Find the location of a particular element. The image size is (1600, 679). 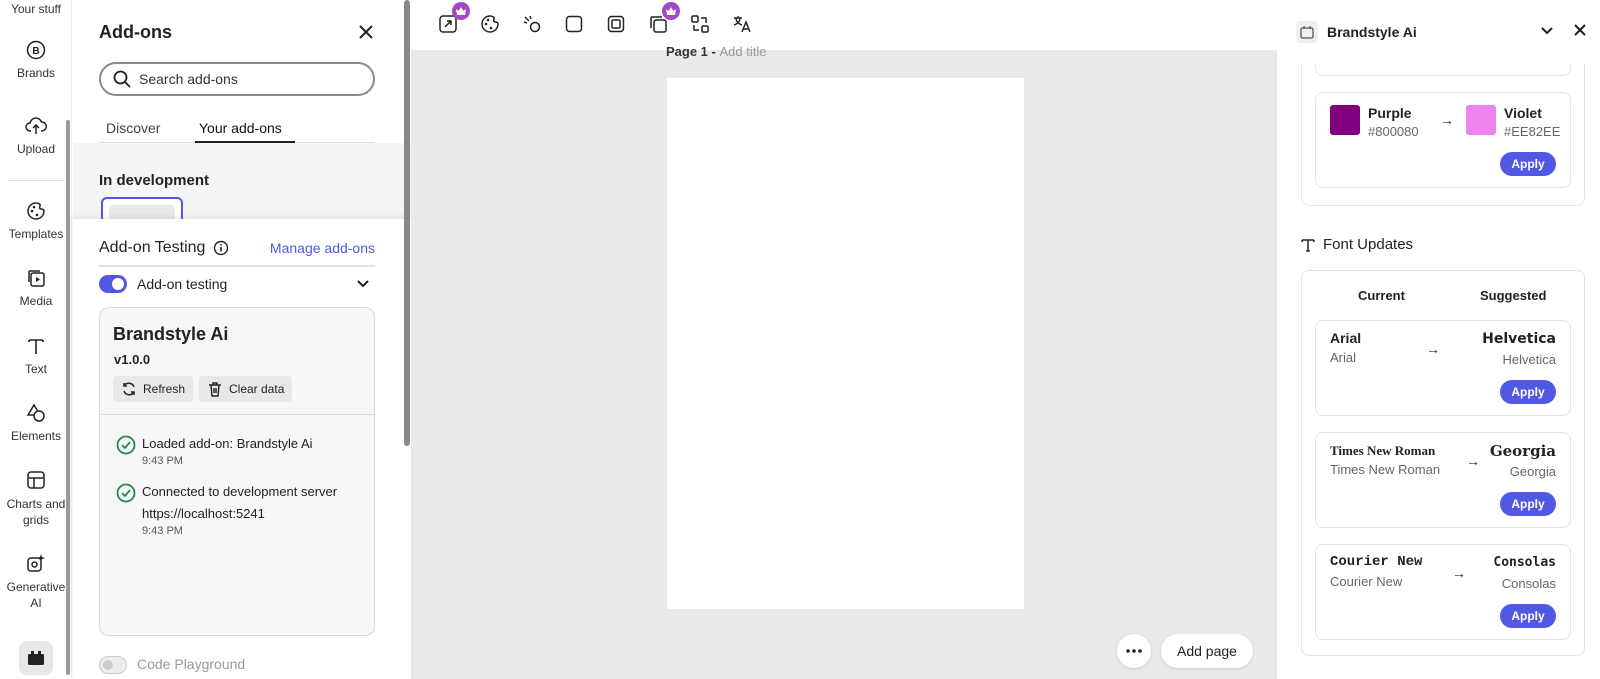

brandstyle-title: Brandstyle Ai is located at coordinates (1372, 32).